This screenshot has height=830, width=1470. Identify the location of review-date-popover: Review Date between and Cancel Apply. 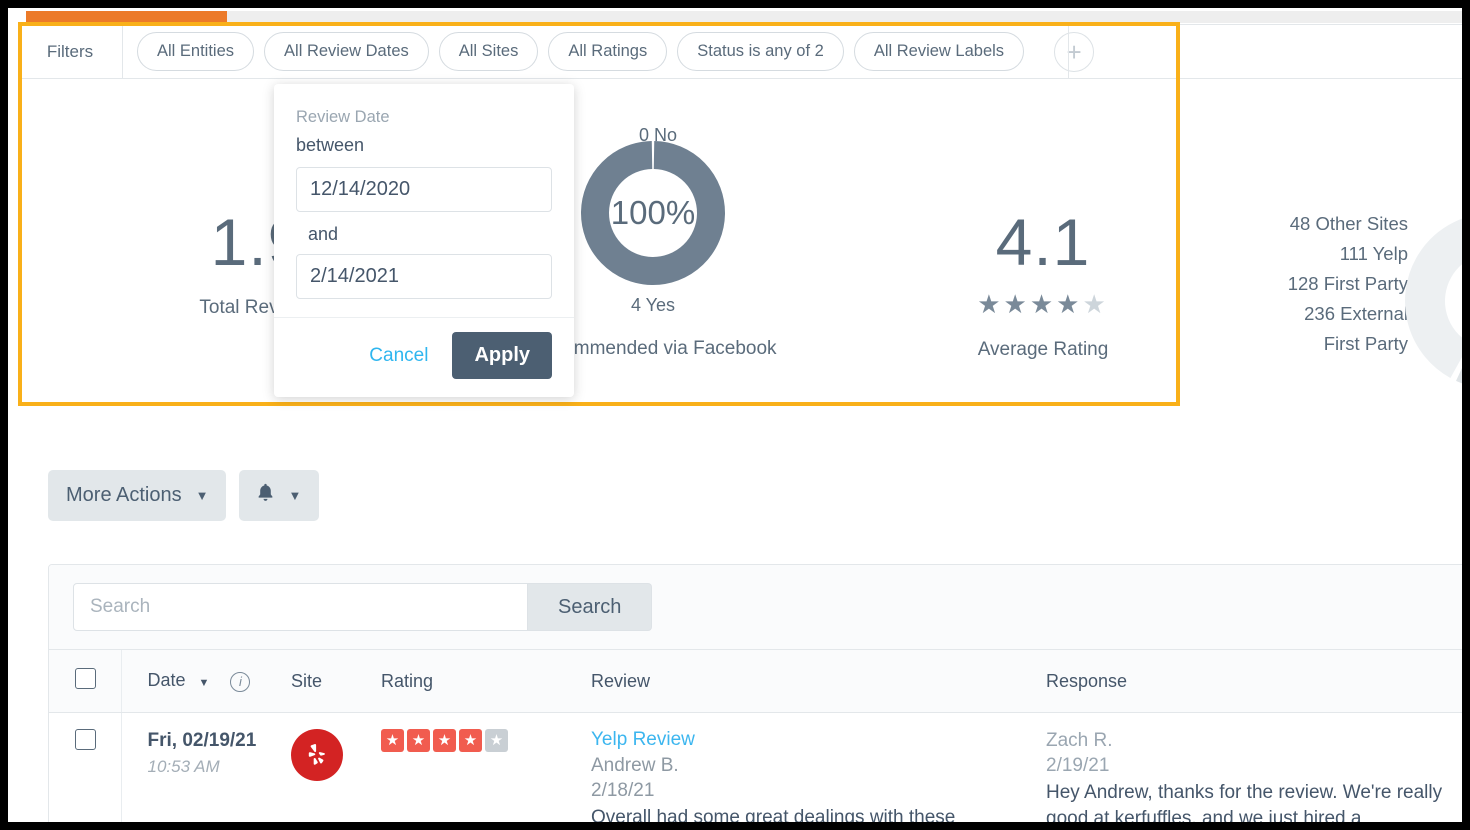
(424, 240).